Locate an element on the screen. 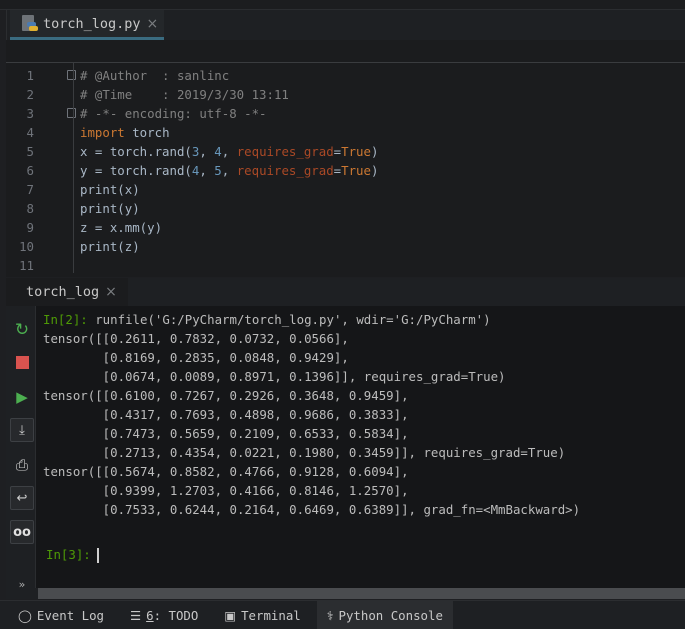 The image size is (685, 629). code-text: y = torch.rand(4, 5, requires_grad=True) is located at coordinates (229, 170).